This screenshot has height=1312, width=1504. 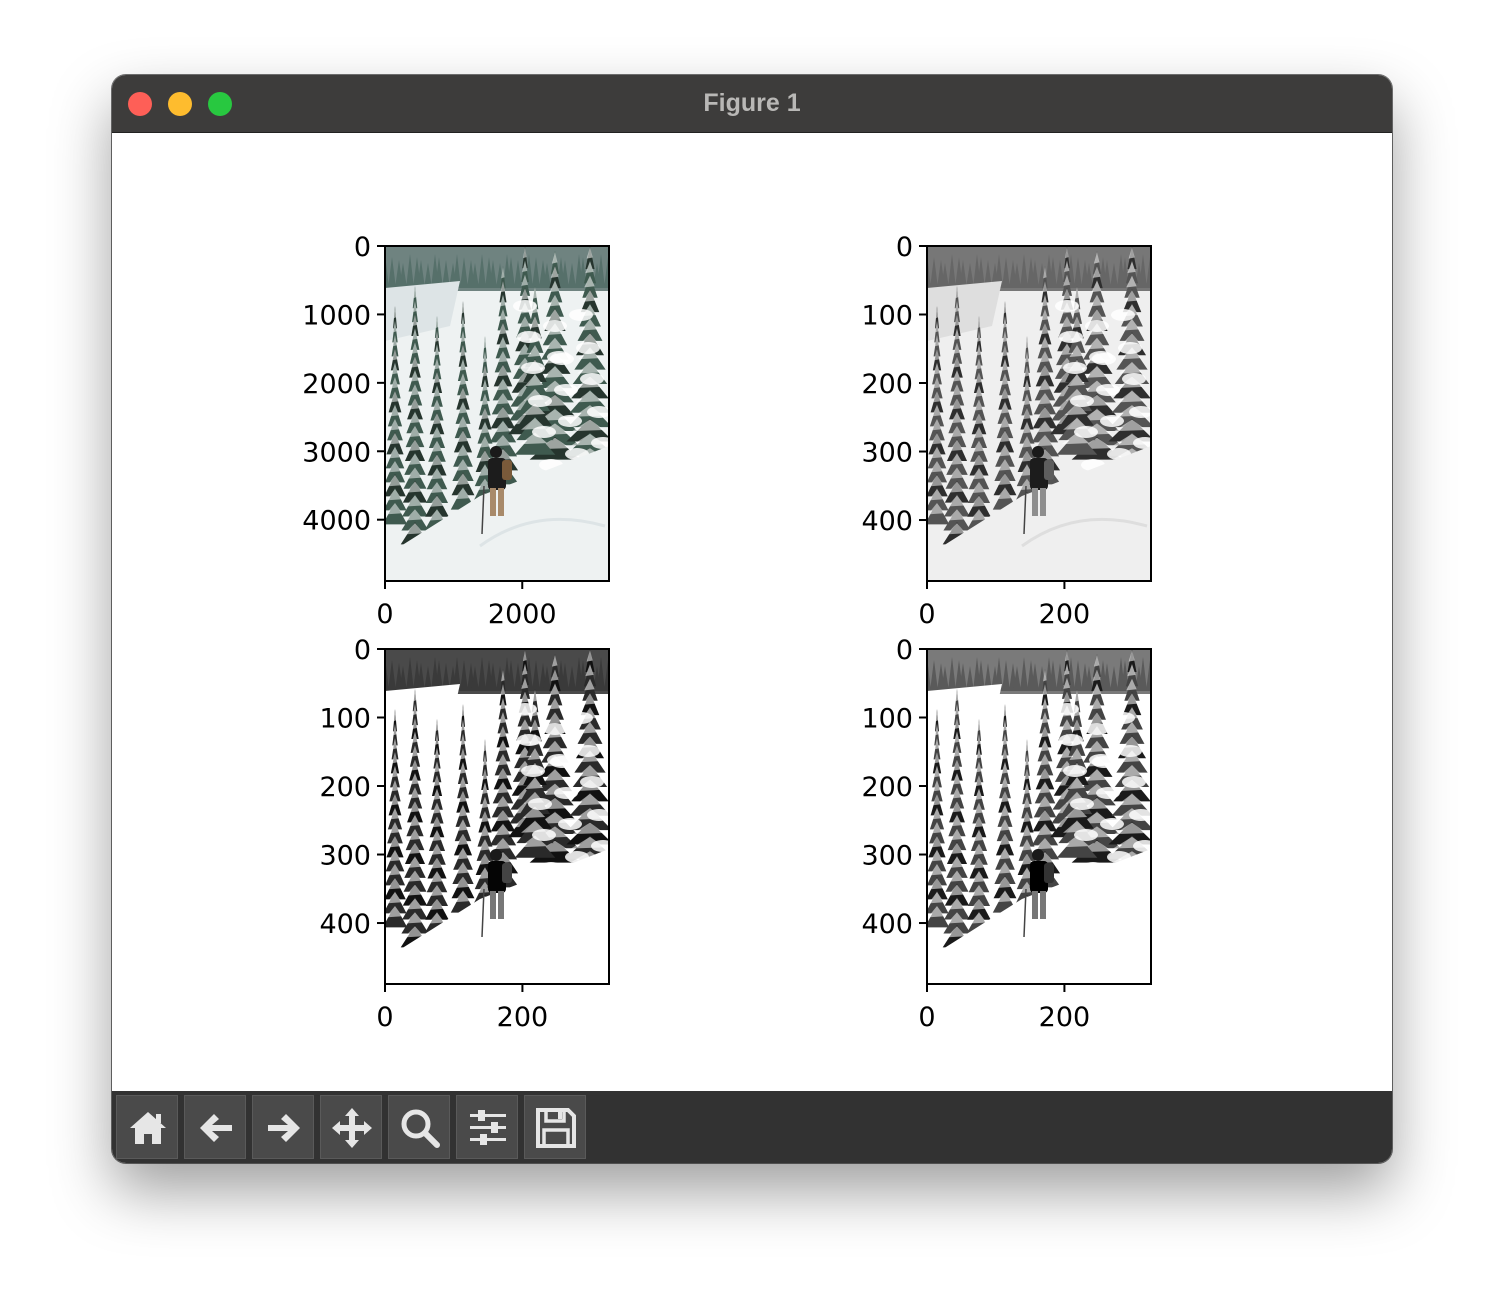 I want to click on arrow-left-icon, so click(x=216, y=1128).